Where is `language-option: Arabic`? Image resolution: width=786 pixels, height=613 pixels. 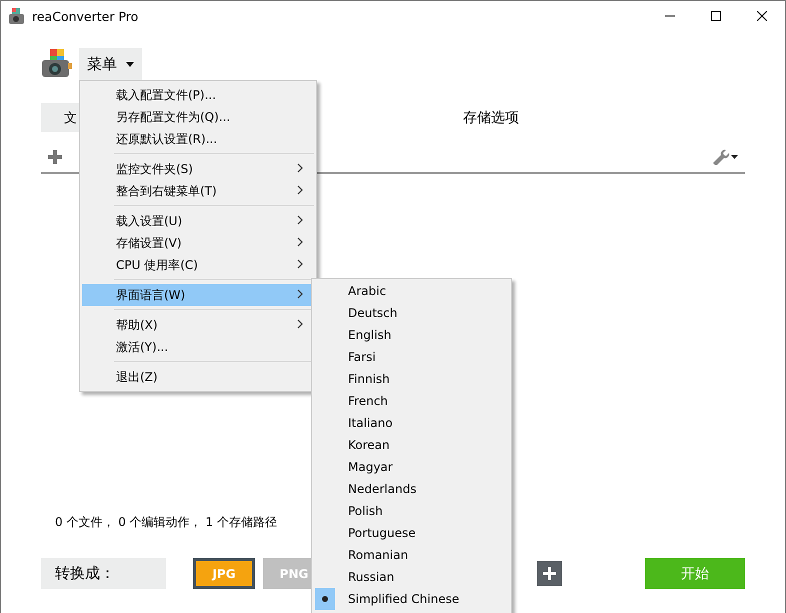 language-option: Arabic is located at coordinates (367, 291).